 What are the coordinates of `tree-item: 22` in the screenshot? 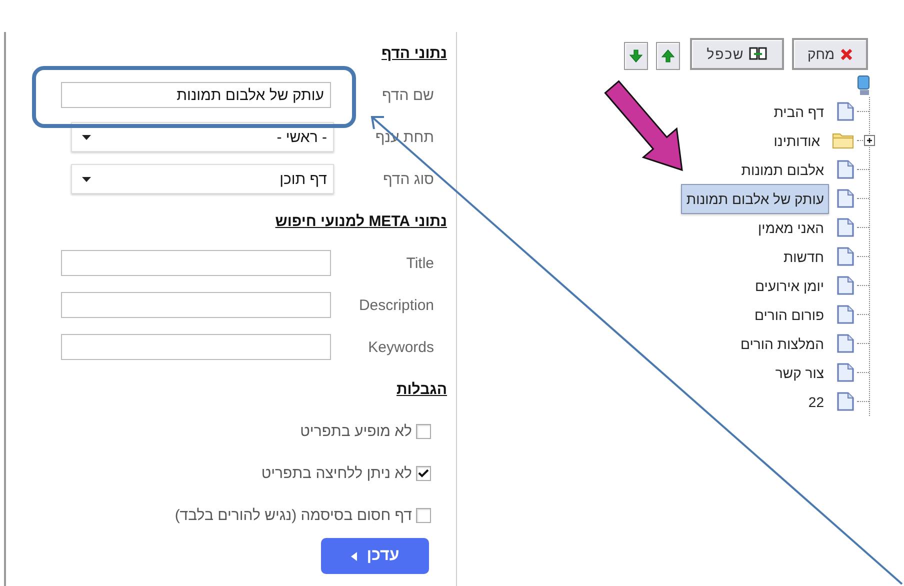 It's located at (816, 401).